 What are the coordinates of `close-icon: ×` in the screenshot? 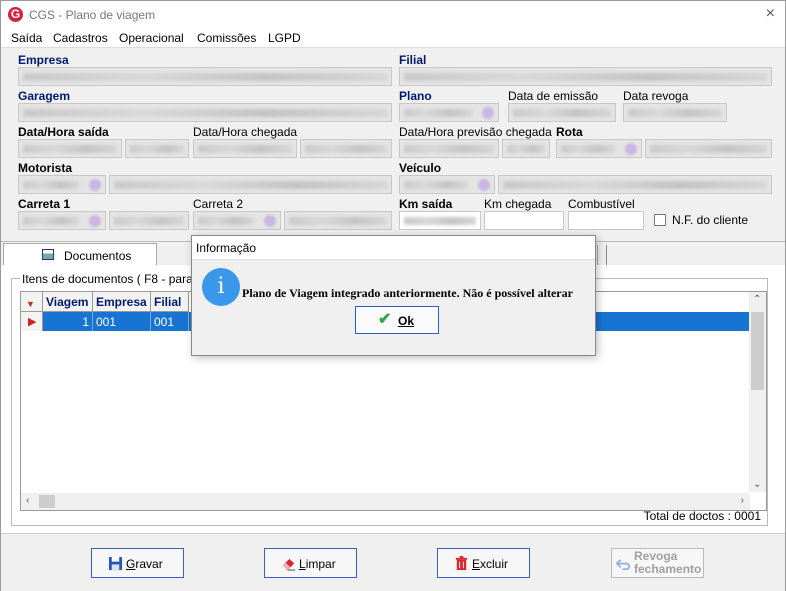 It's located at (770, 14).